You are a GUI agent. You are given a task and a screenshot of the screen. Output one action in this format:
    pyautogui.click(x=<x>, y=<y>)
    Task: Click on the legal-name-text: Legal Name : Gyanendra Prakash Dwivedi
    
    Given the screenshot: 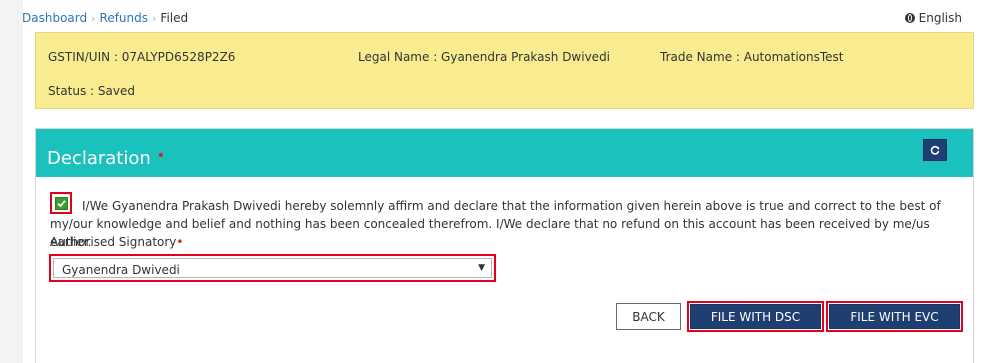 What is the action you would take?
    pyautogui.click(x=484, y=57)
    